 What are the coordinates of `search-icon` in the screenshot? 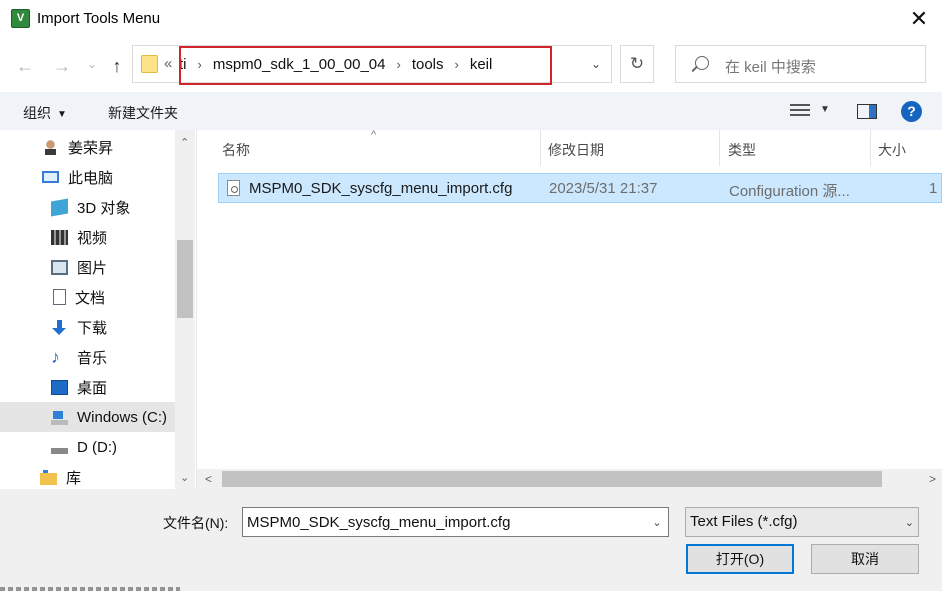 It's located at (702, 63).